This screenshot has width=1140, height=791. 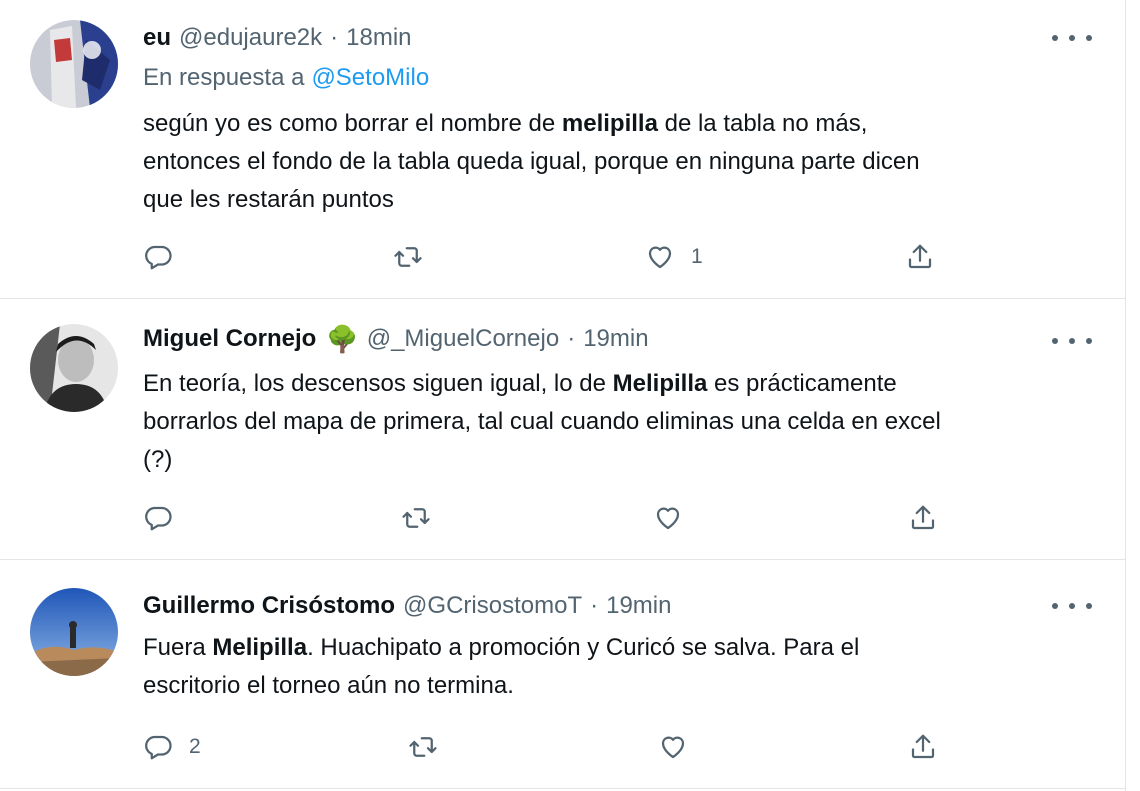 I want to click on text-segment: según yo es como borrar el nombre de, so click(x=352, y=123).